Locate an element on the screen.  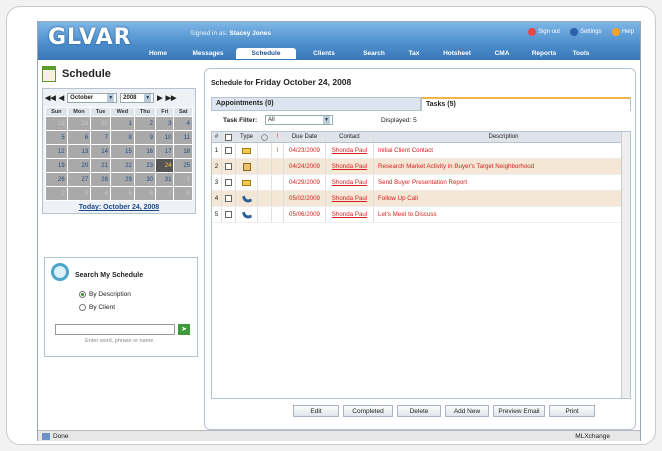
calendar-day: 27 is located at coordinates (79, 179).